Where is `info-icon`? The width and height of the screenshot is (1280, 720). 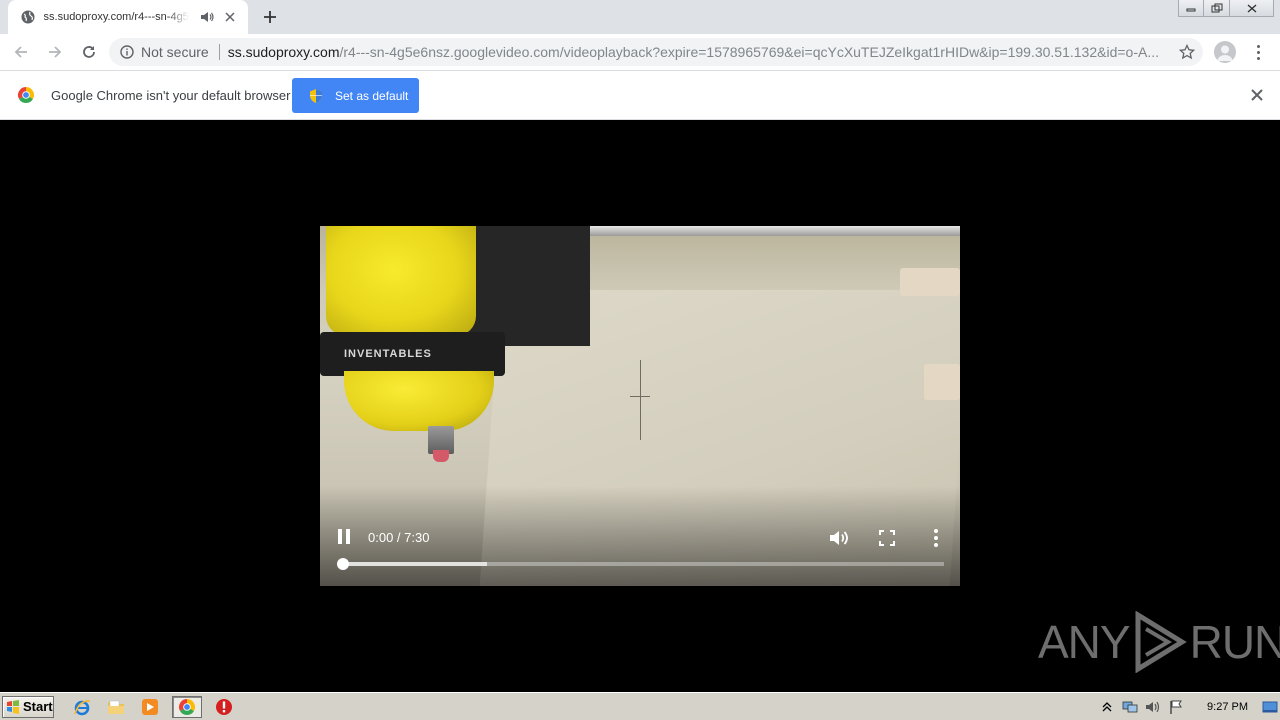 info-icon is located at coordinates (127, 52).